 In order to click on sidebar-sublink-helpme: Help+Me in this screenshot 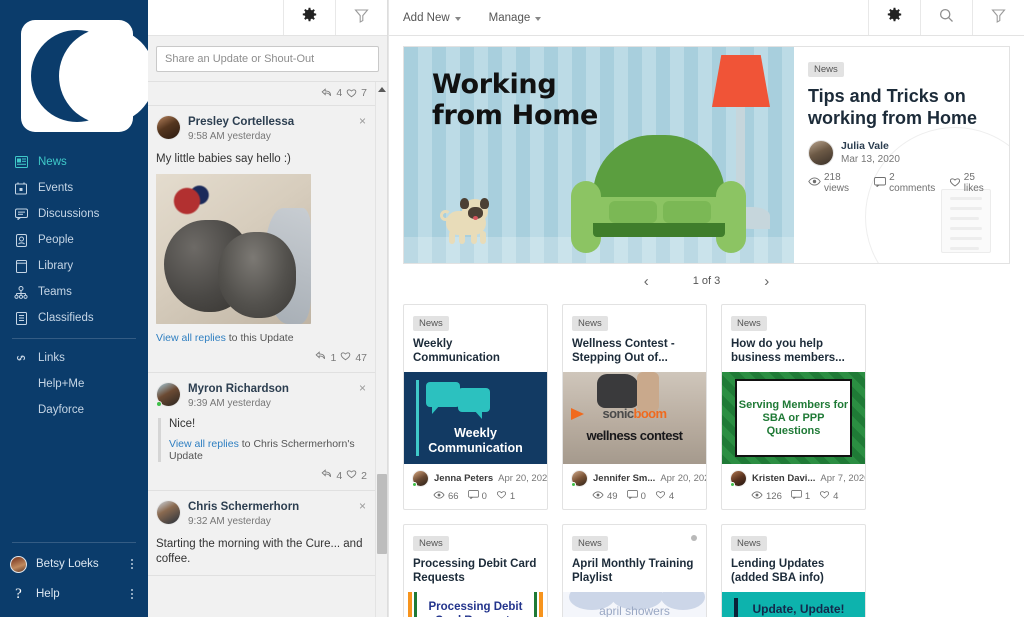, I will do `click(74, 384)`.